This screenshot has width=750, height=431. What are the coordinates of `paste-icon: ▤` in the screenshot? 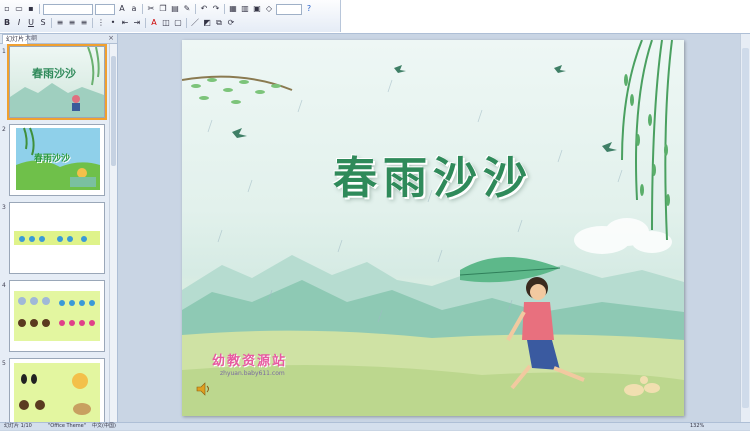 It's located at (175, 9).